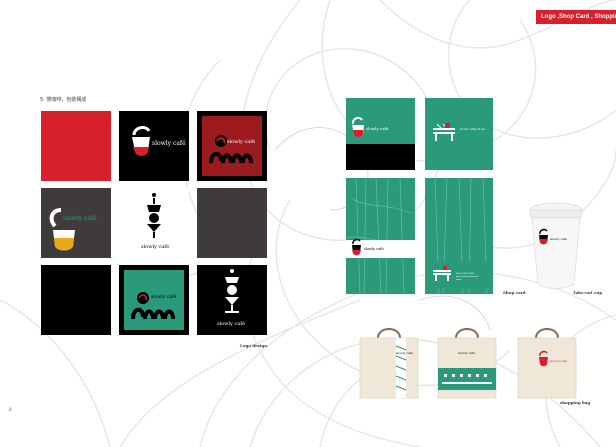  I want to click on shopping-bag-2: slowly café, so click(467, 363).